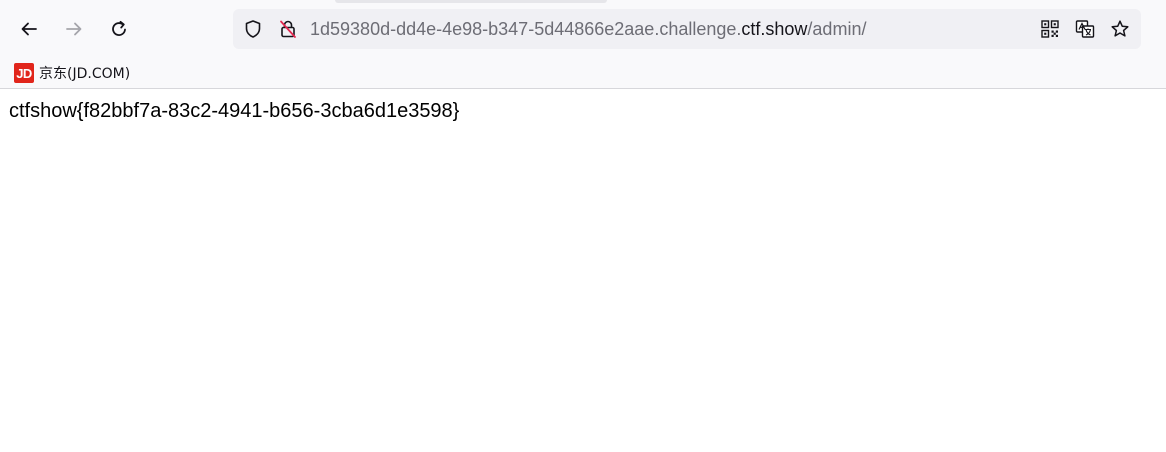 The width and height of the screenshot is (1166, 452). I want to click on url-domain: ctf.show, so click(774, 29).